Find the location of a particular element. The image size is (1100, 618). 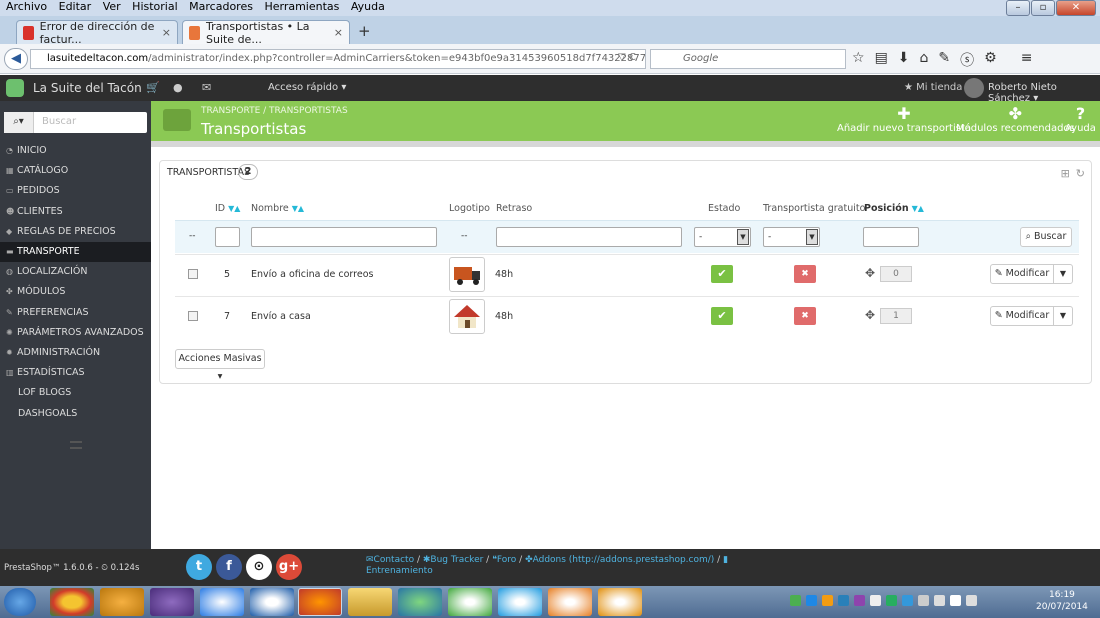

bulk-actions-button: Acciones Masivas ▾ is located at coordinates (220, 365).